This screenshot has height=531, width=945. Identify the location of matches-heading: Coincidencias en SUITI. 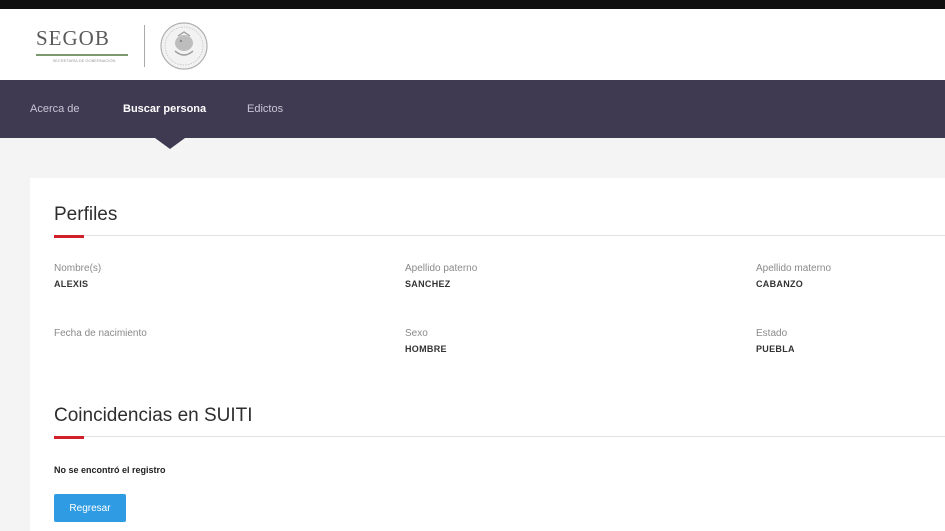
(153, 415).